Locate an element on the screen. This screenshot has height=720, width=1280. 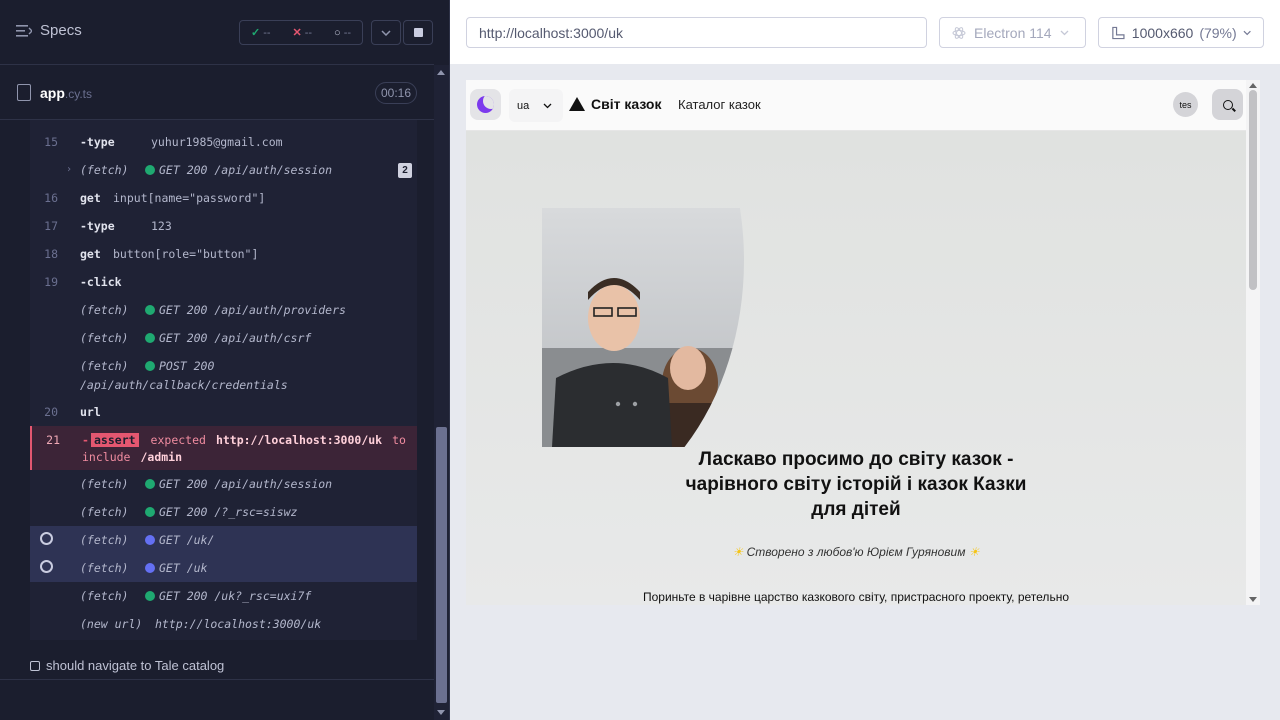
specs-list-icon is located at coordinates (24, 30).